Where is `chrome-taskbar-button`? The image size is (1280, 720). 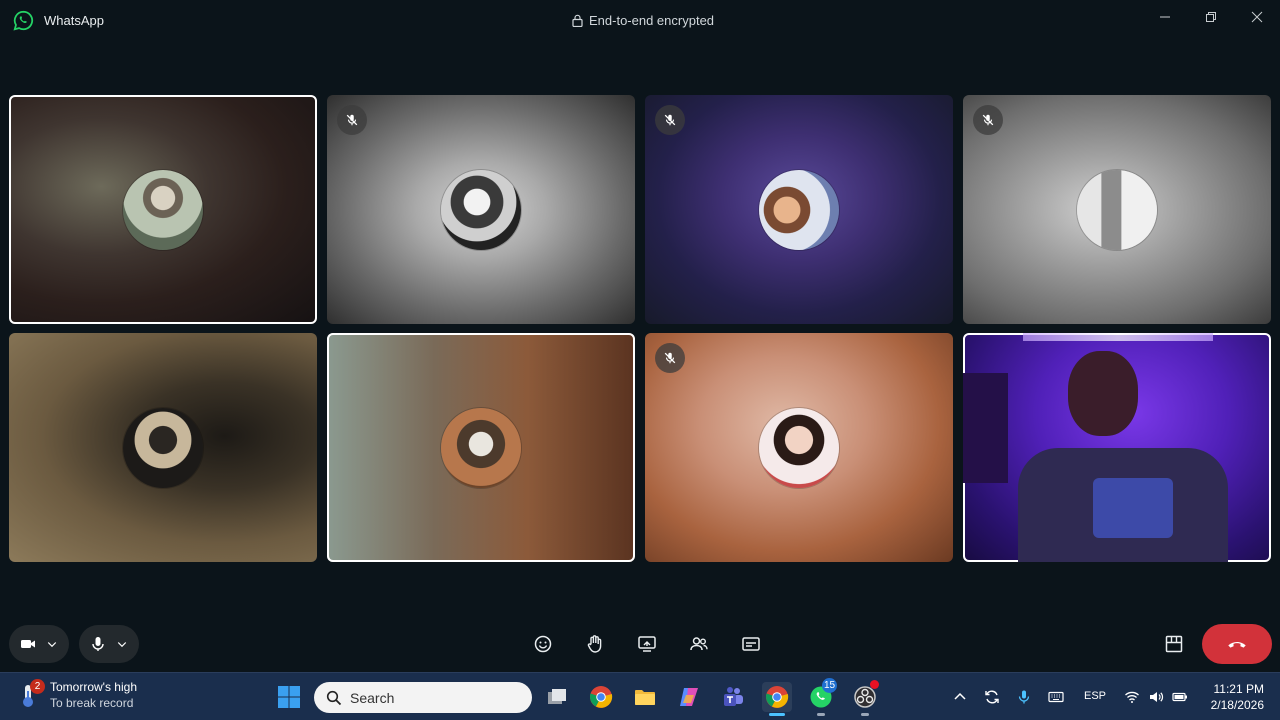
chrome-taskbar-button is located at coordinates (601, 697).